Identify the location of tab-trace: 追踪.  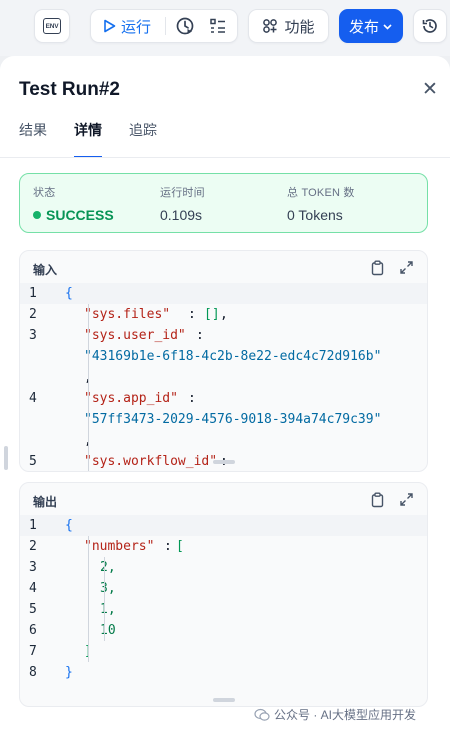
(143, 139).